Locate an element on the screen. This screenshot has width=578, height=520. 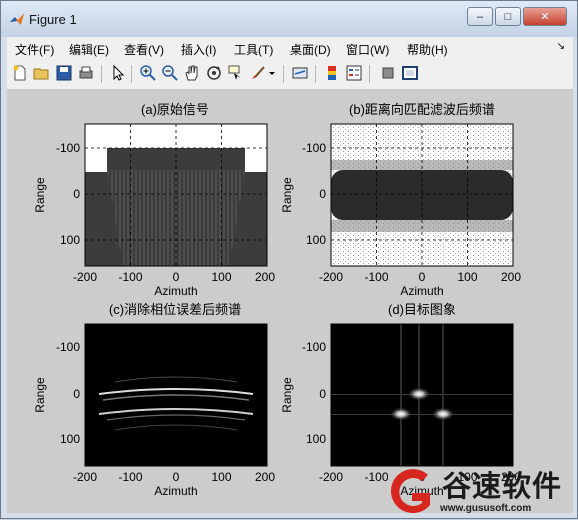
rotate-3d-icon is located at coordinates (214, 73).